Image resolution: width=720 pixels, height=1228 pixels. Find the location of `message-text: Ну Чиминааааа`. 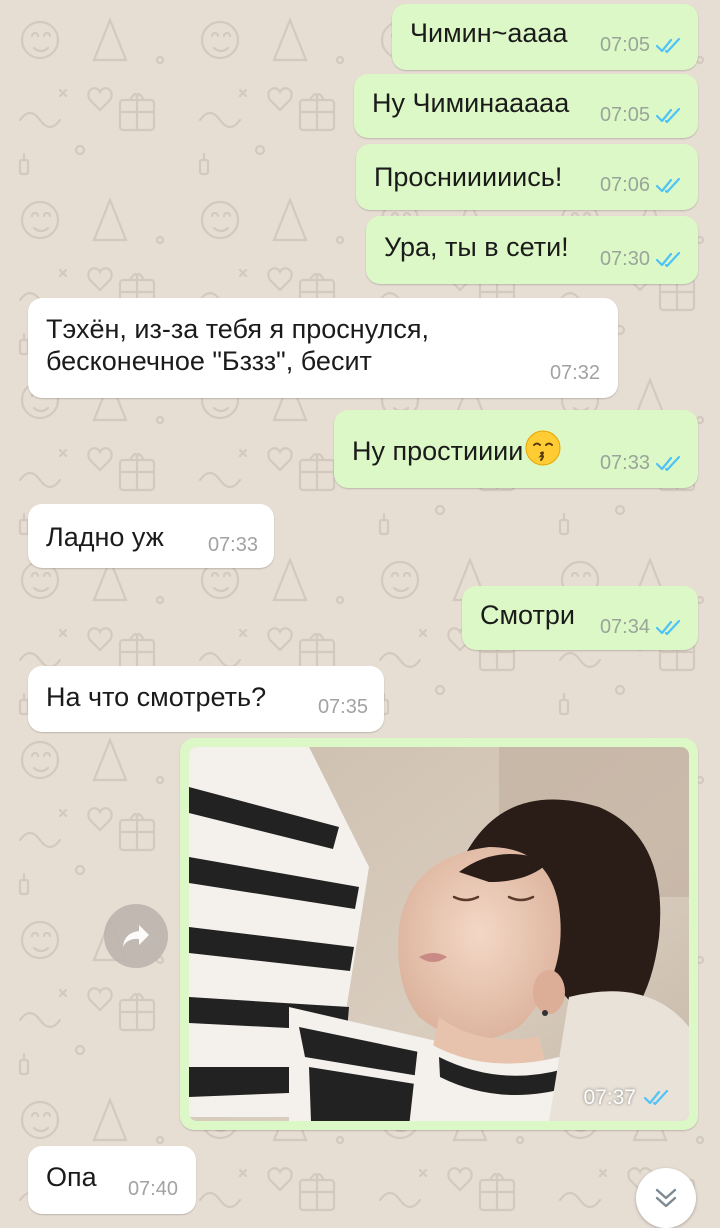

message-text: Ну Чиминааааа is located at coordinates (471, 103).